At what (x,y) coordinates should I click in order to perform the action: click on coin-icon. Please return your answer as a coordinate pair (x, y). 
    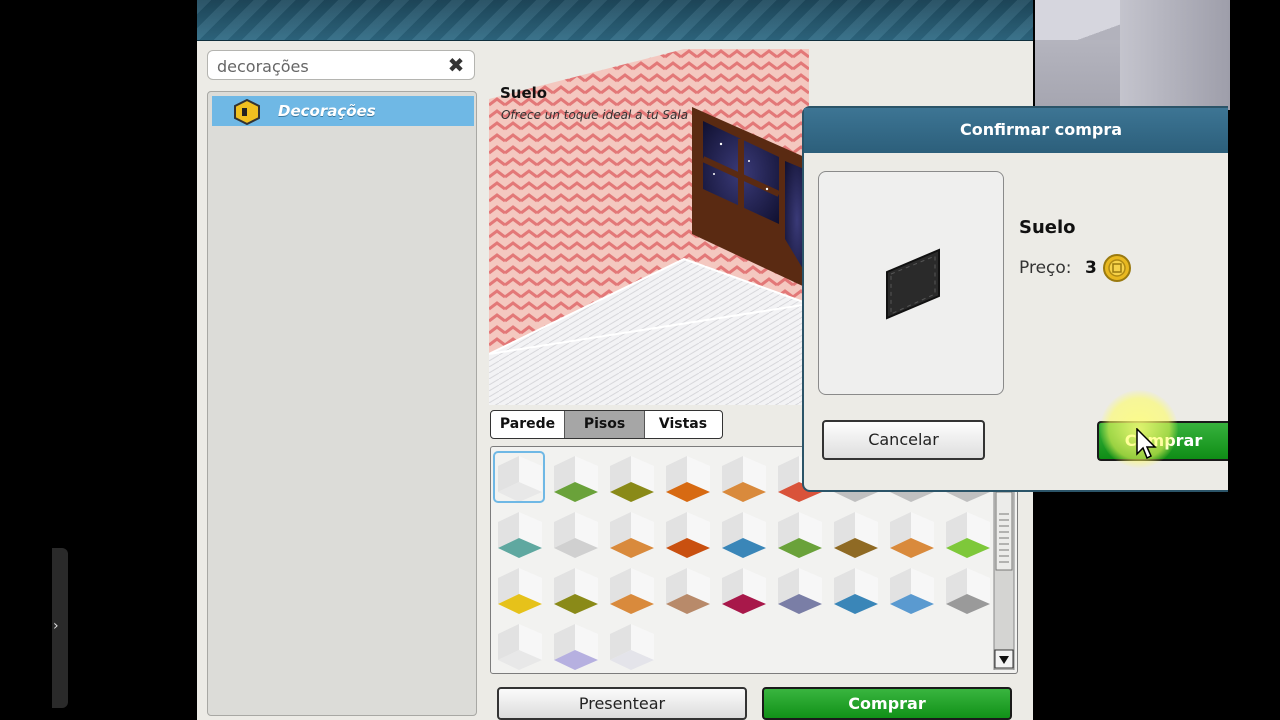
    Looking at the image, I should click on (1117, 268).